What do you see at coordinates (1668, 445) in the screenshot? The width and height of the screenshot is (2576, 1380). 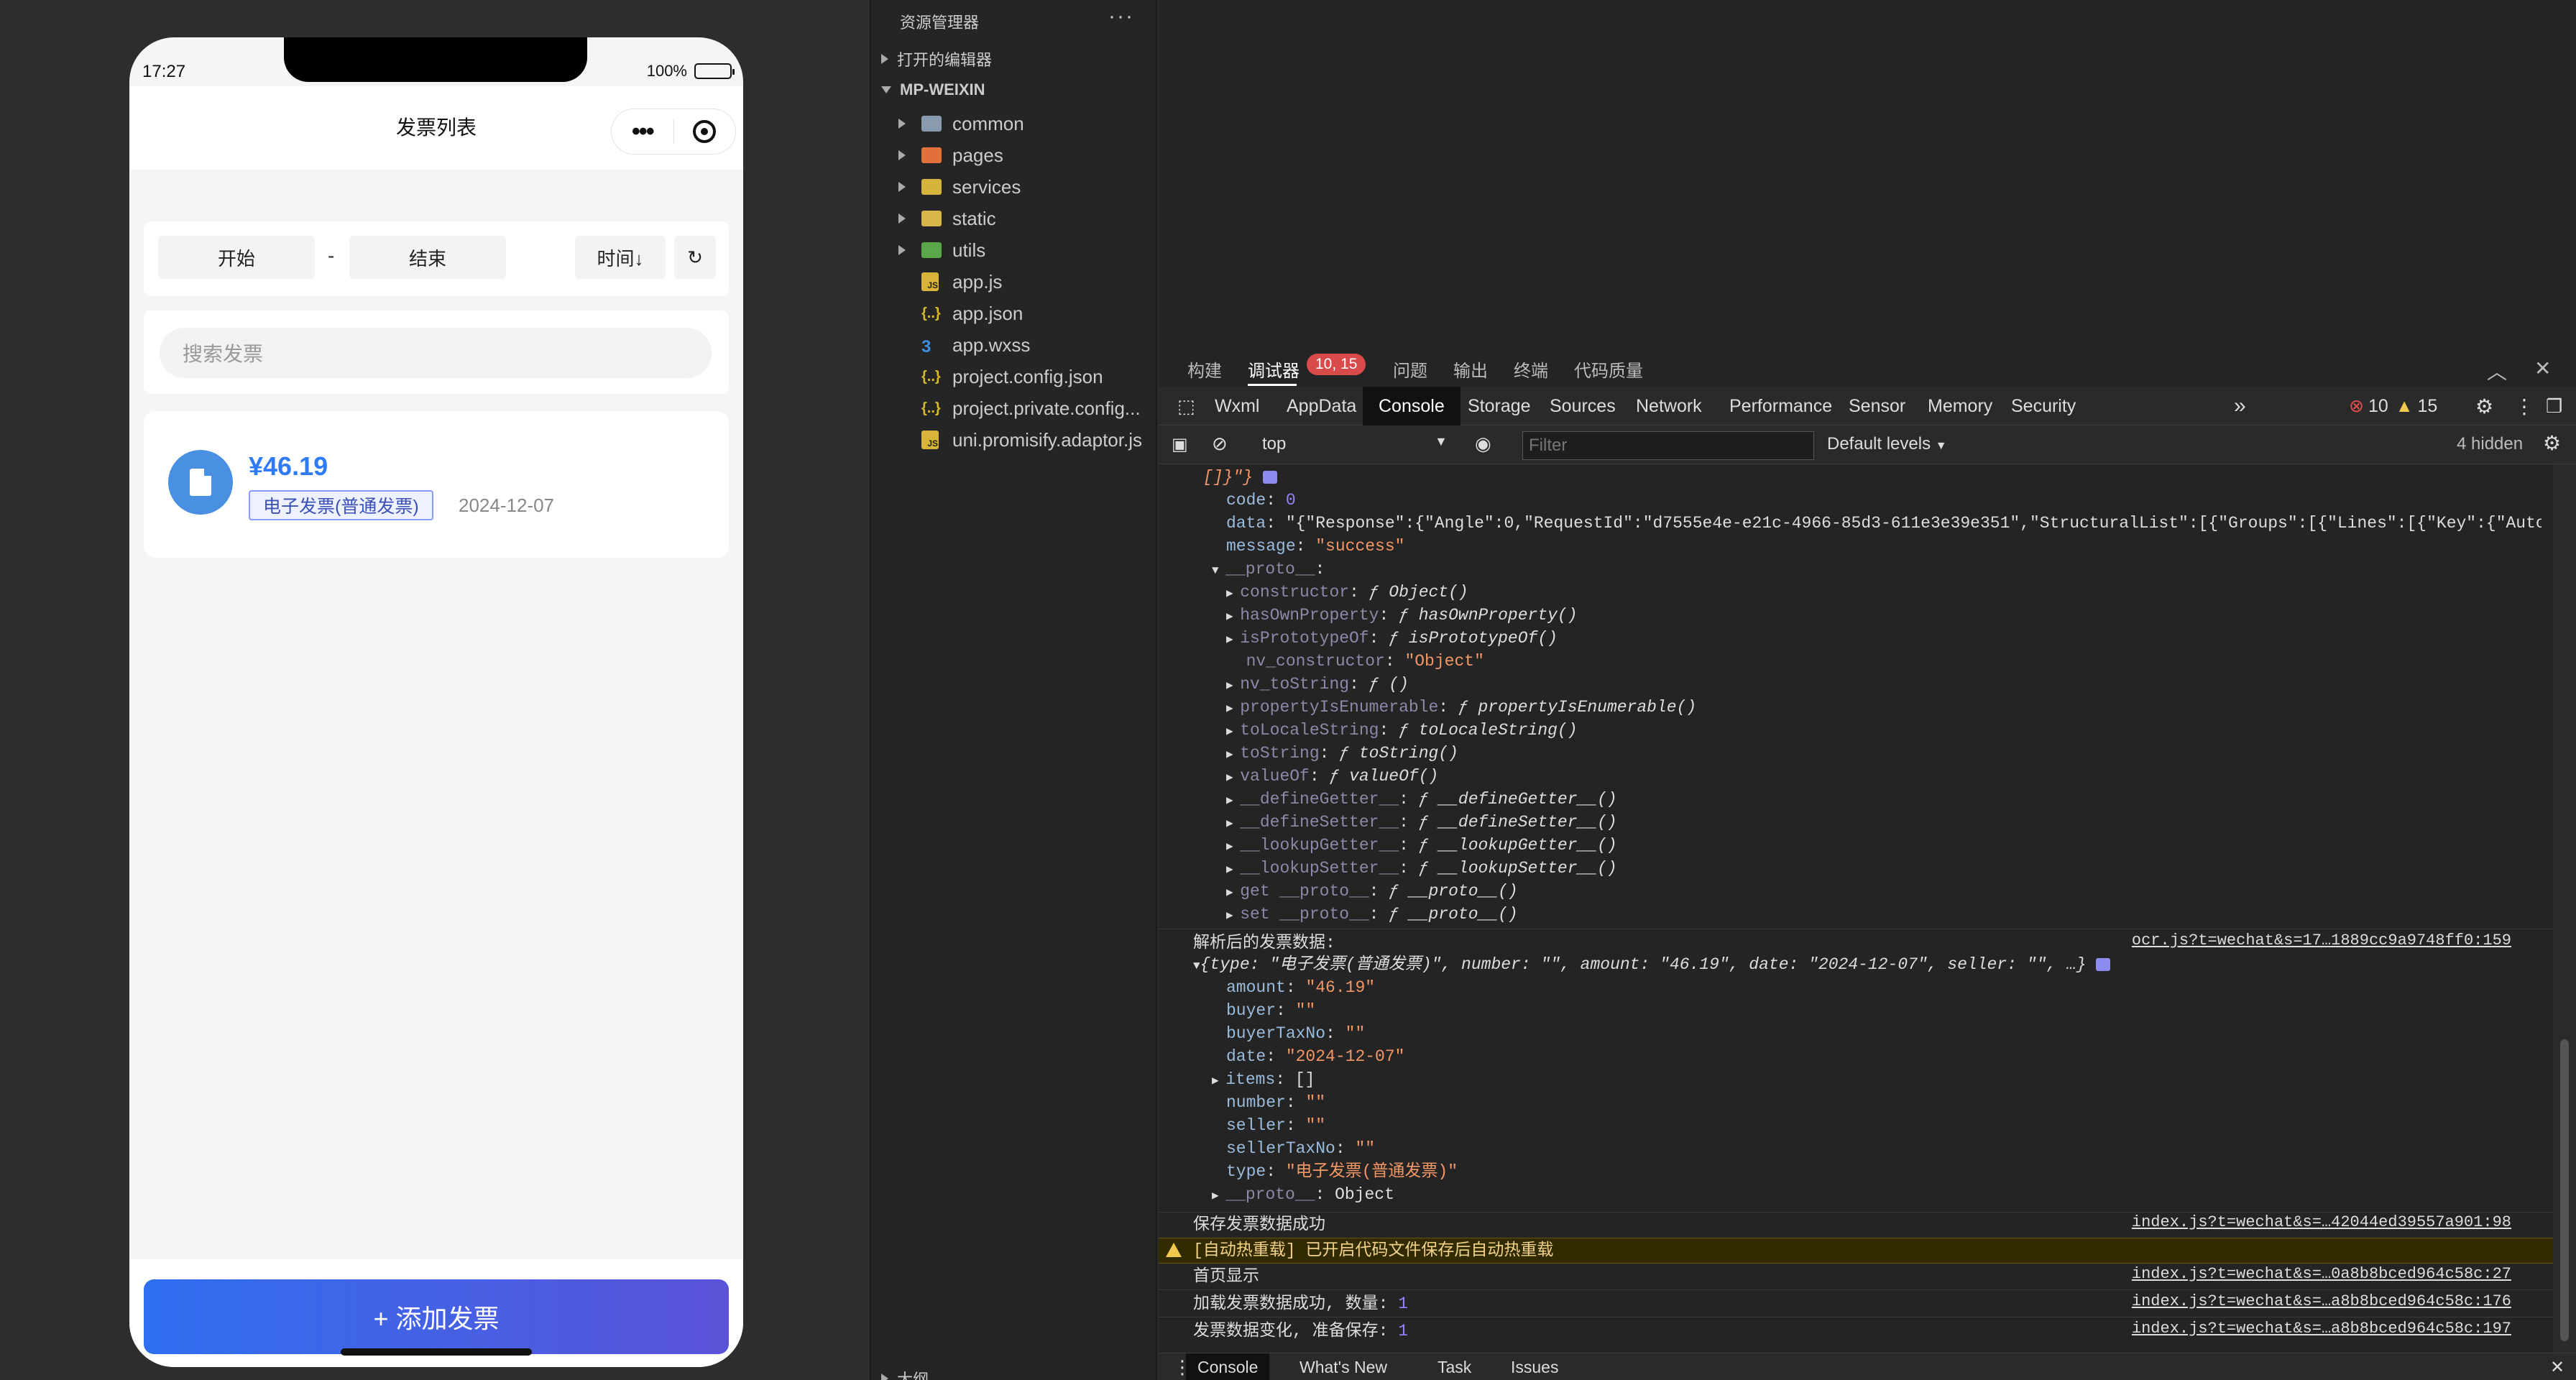 I see `console-filter-input` at bounding box center [1668, 445].